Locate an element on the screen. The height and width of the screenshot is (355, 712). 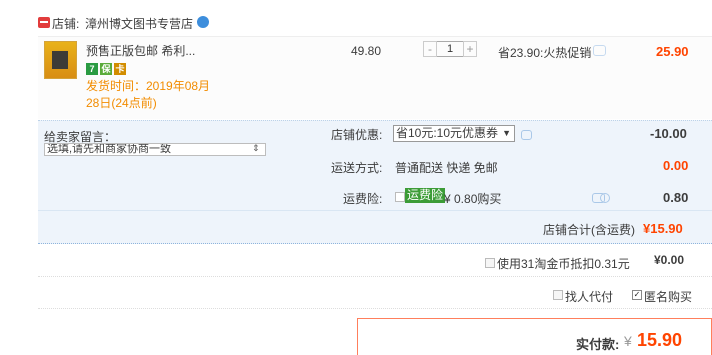
promotion-savings: 省23.90:火热促销 is located at coordinates (545, 53).